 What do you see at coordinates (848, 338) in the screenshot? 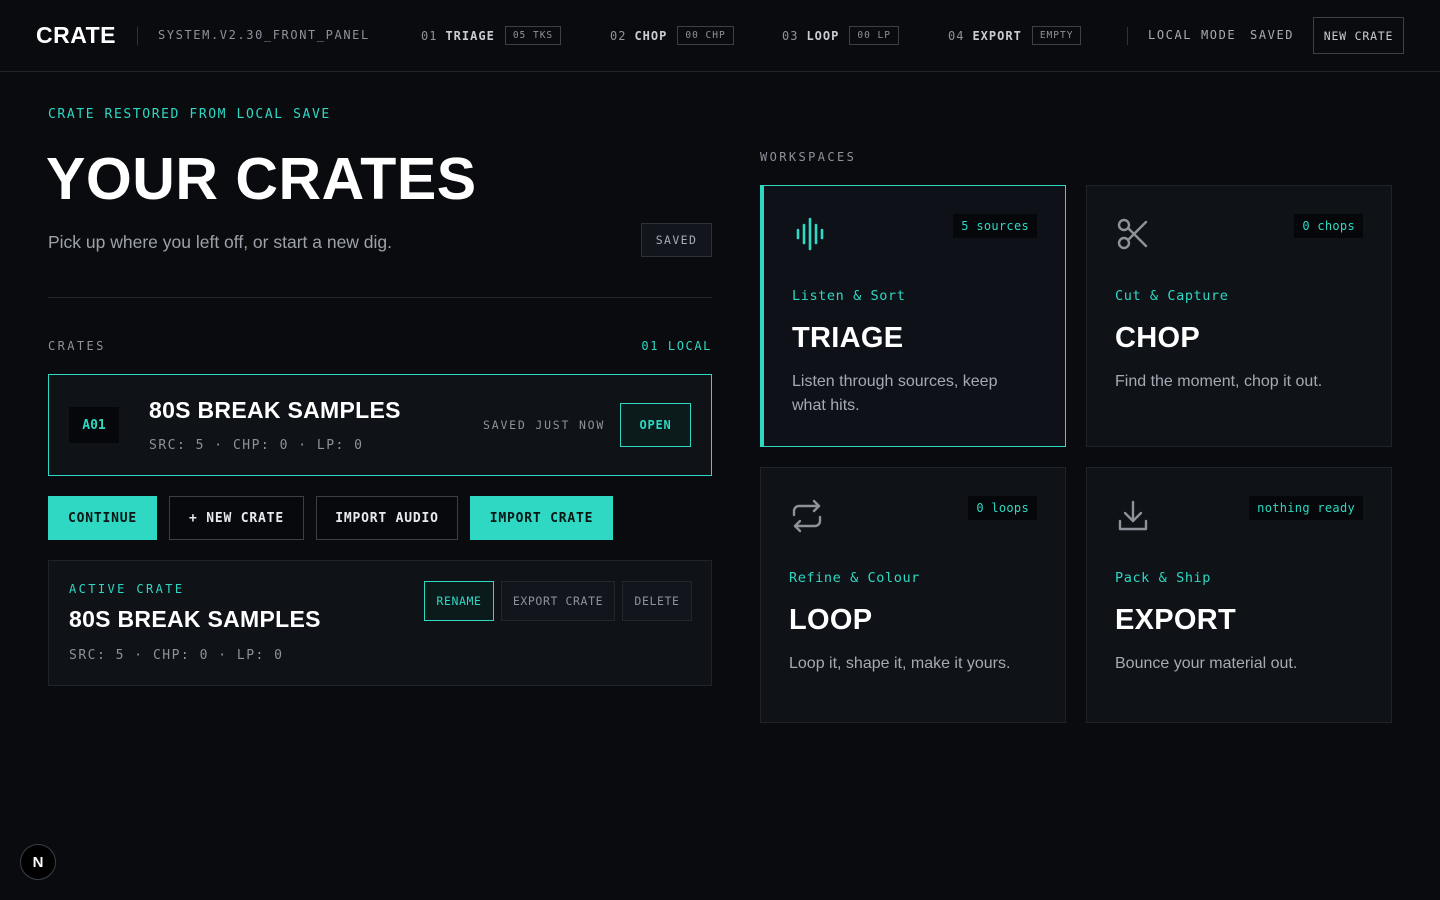
I see `workspace-title: TRIAGE` at bounding box center [848, 338].